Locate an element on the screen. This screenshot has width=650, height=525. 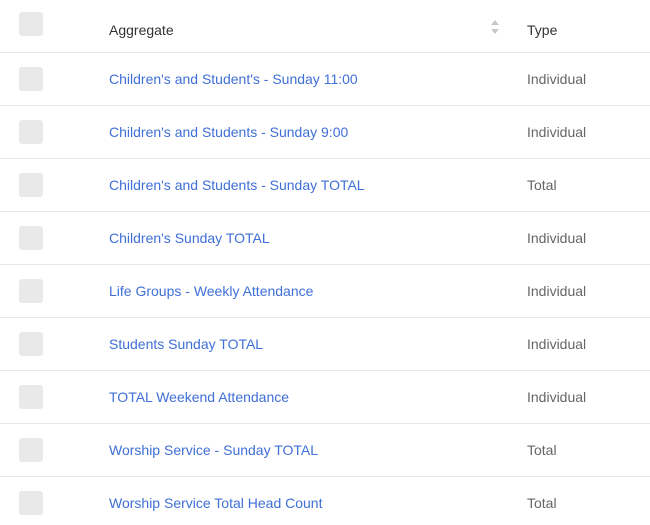
aggregate-link: Worship Service Total Head Count is located at coordinates (215, 503).